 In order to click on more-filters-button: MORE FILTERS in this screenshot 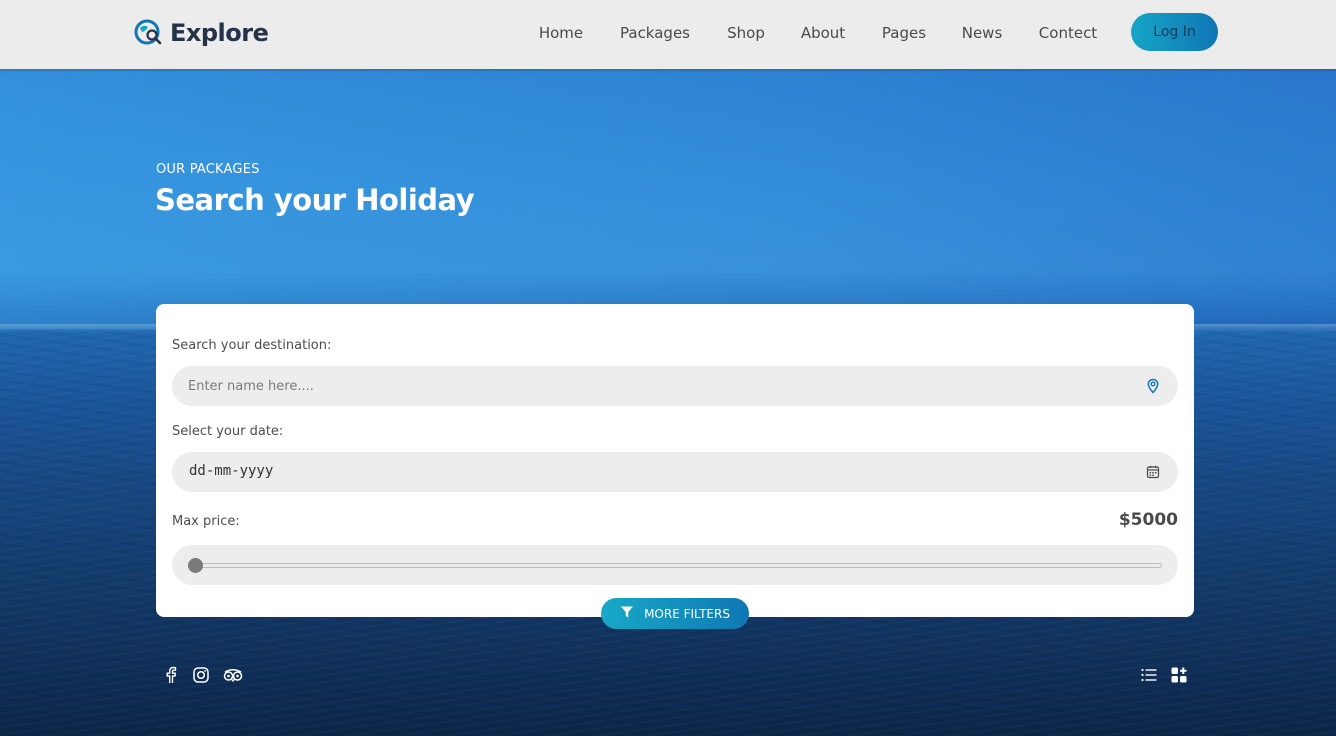, I will do `click(675, 613)`.